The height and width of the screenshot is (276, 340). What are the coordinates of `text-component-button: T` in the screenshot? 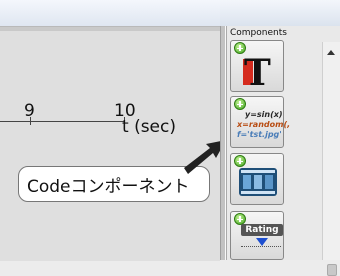 It's located at (257, 66).